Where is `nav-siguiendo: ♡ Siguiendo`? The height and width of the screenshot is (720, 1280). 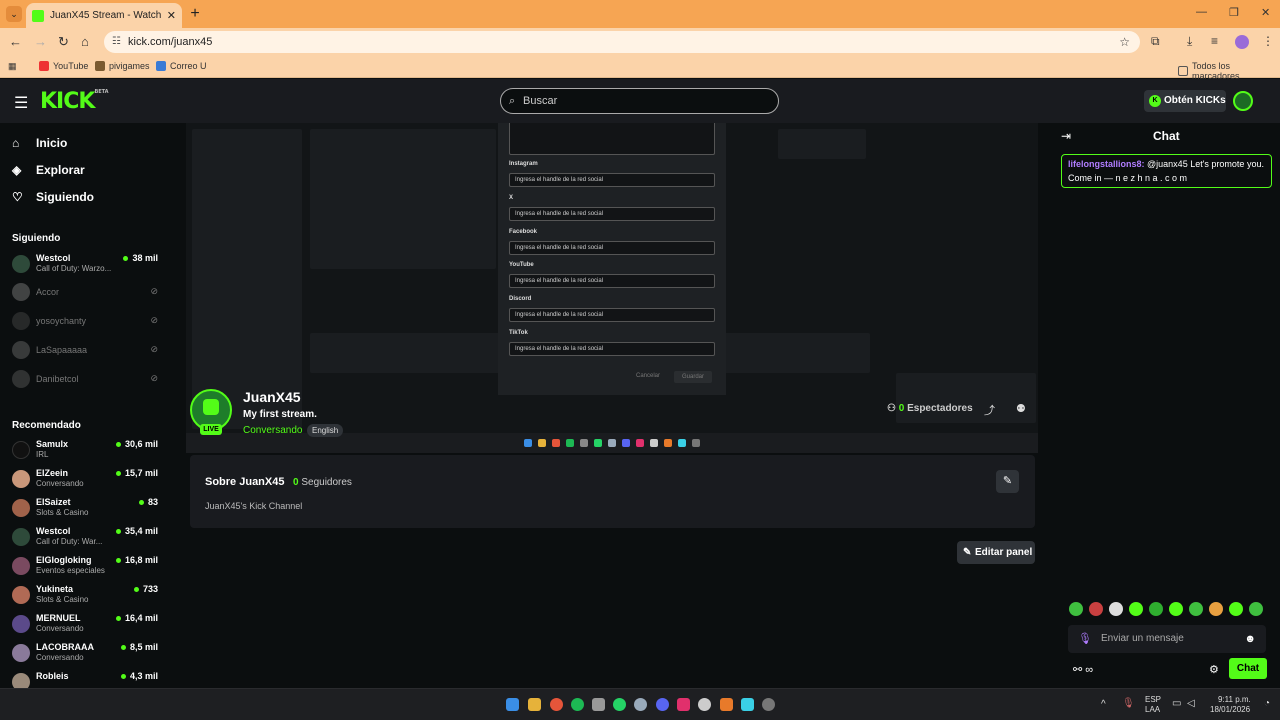 nav-siguiendo: ♡ Siguiendo is located at coordinates (53, 197).